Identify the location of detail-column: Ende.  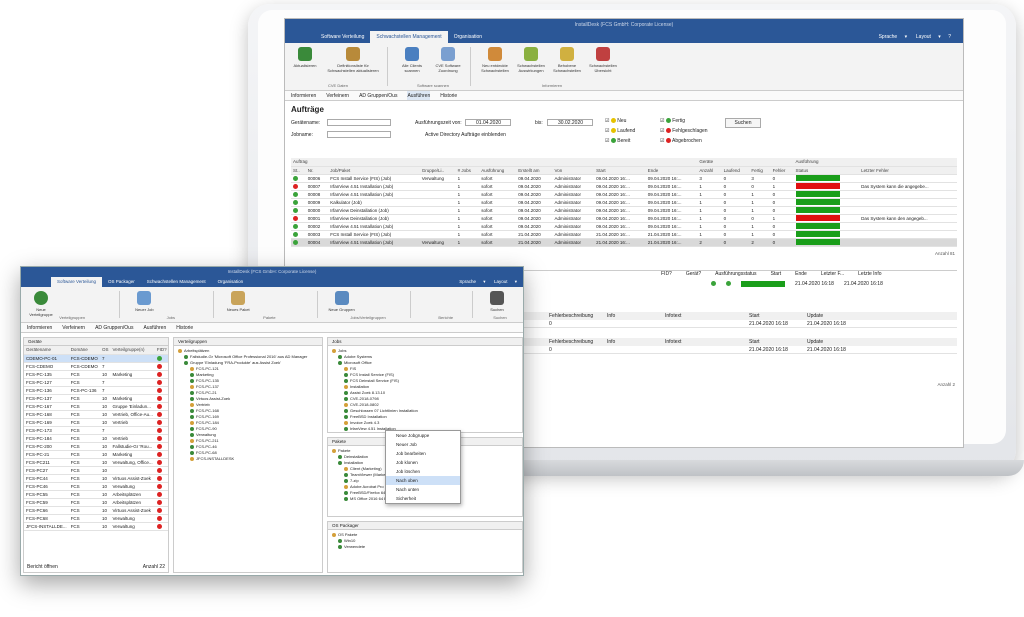
(801, 274).